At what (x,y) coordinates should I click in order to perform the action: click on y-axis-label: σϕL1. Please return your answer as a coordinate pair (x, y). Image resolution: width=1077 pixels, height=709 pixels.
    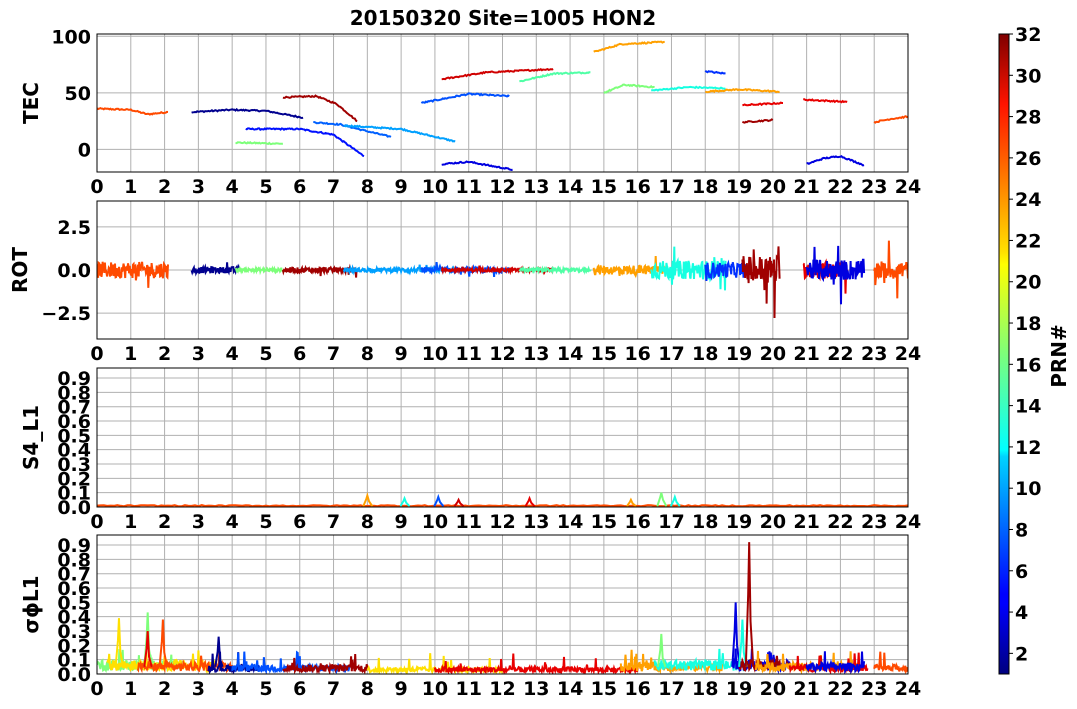
    Looking at the image, I should click on (31, 604).